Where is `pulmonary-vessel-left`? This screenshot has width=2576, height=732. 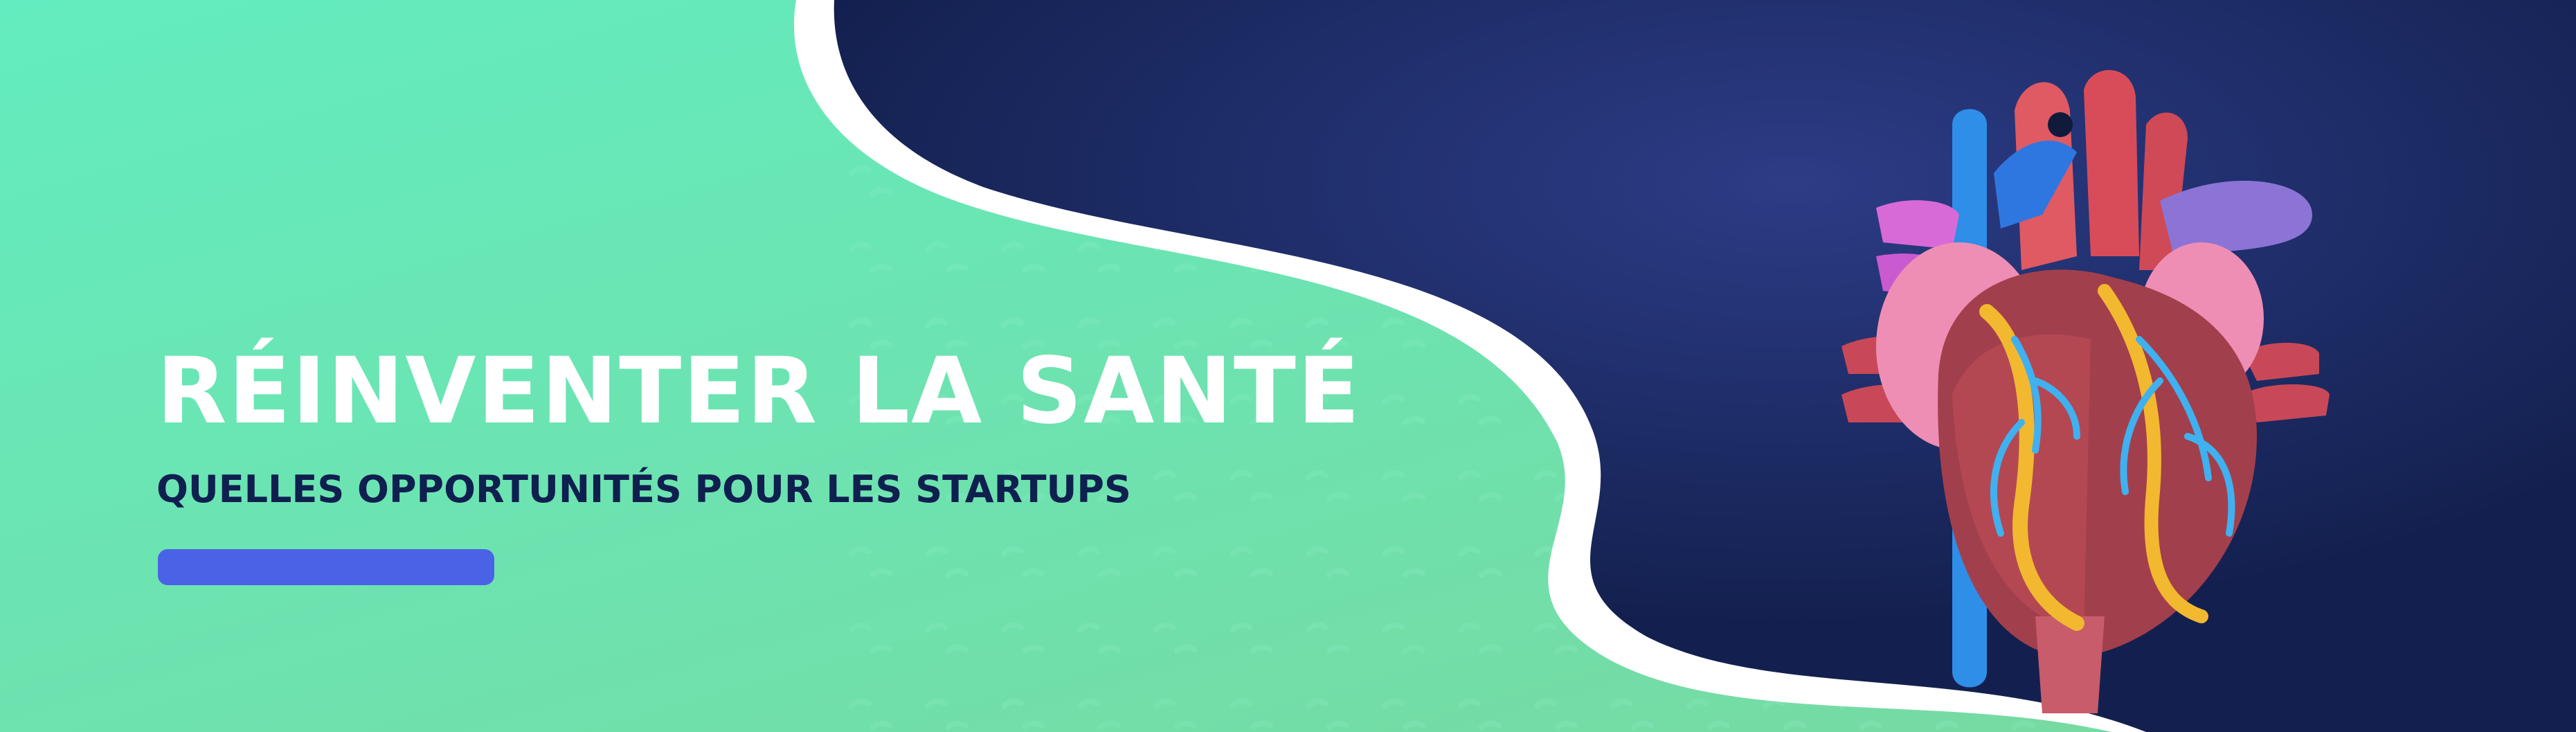
pulmonary-vessel-left is located at coordinates (1918, 224).